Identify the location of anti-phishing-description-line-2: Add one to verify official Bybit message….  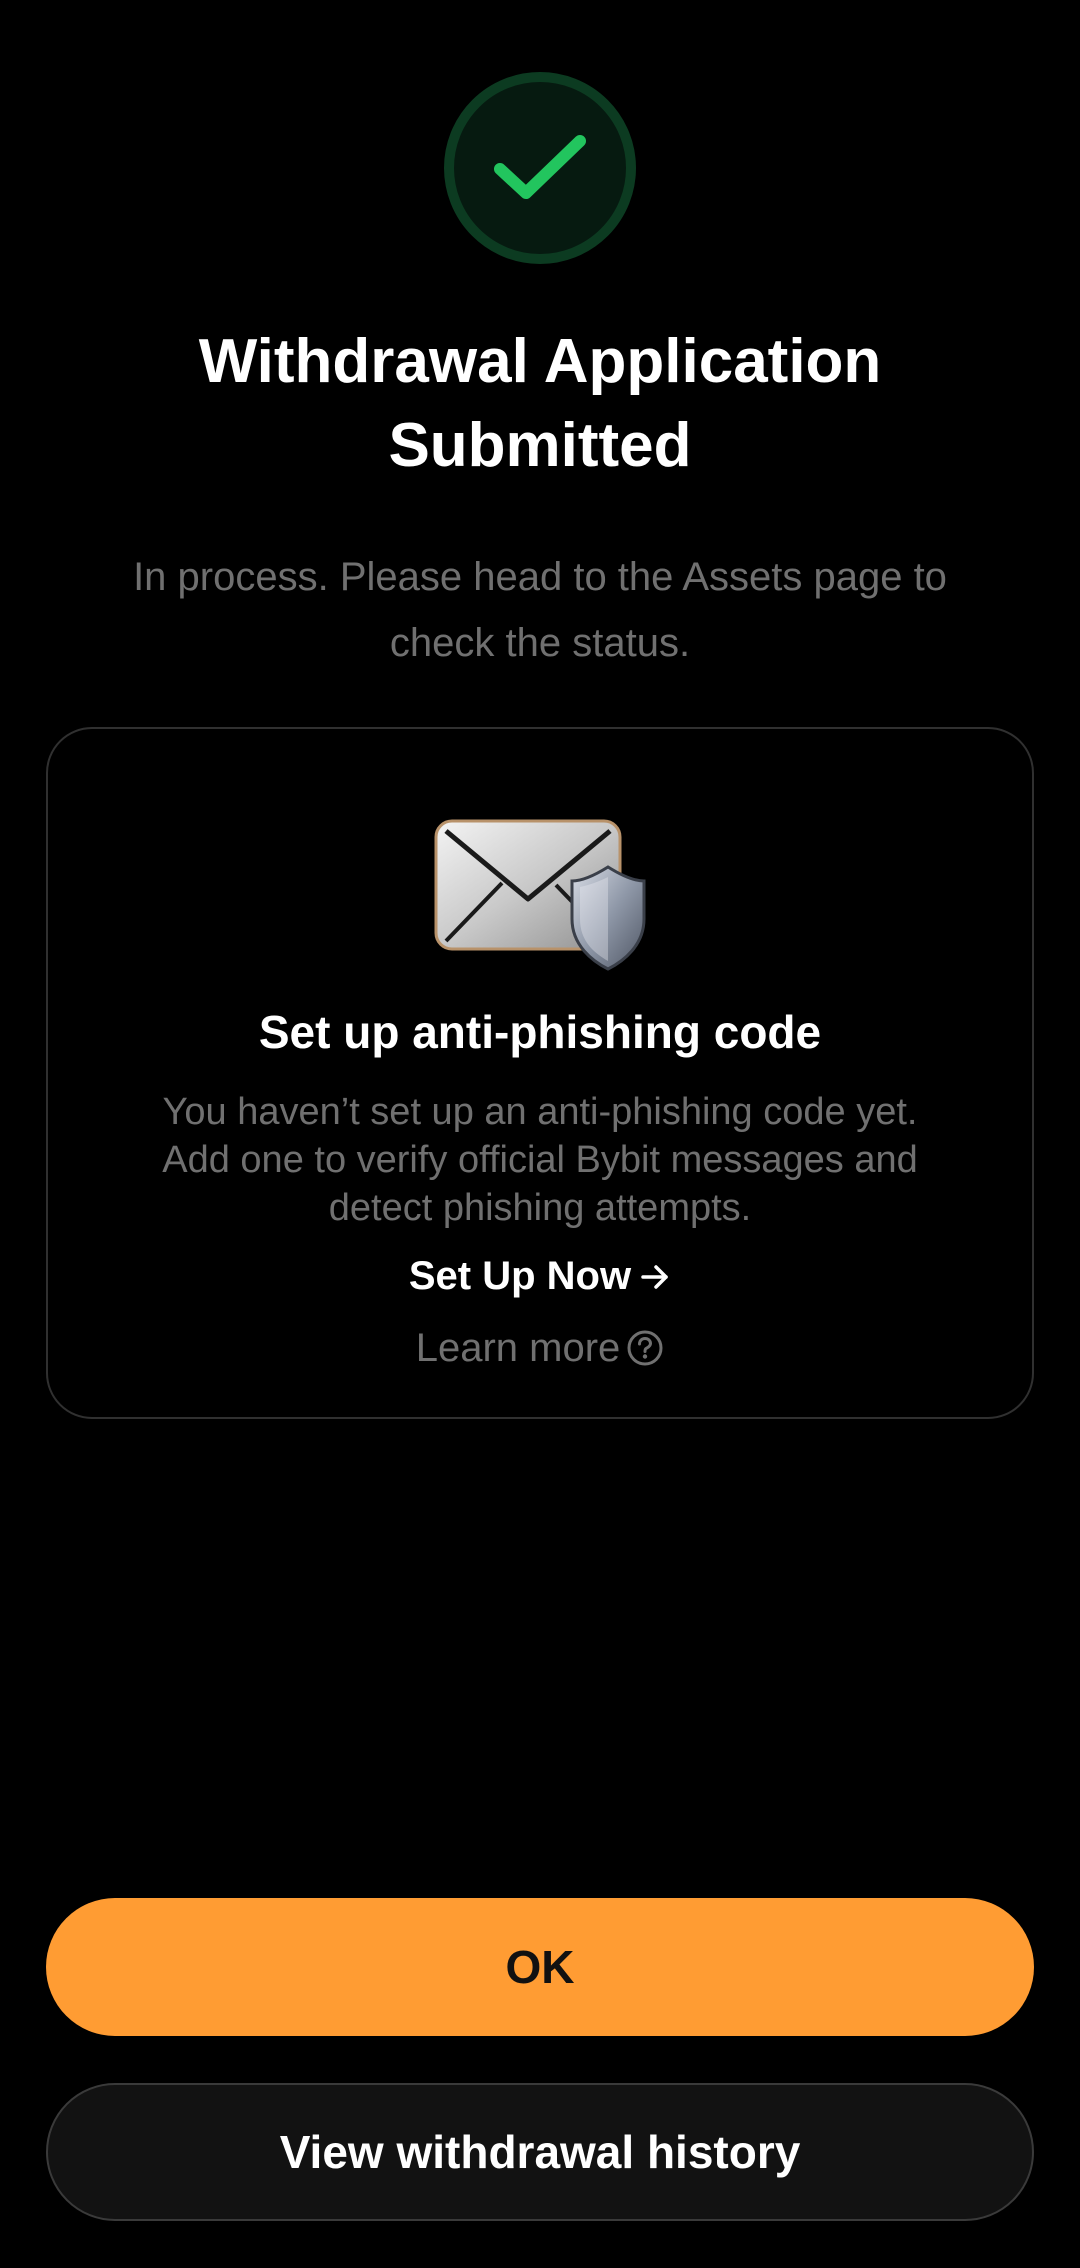
(540, 1160).